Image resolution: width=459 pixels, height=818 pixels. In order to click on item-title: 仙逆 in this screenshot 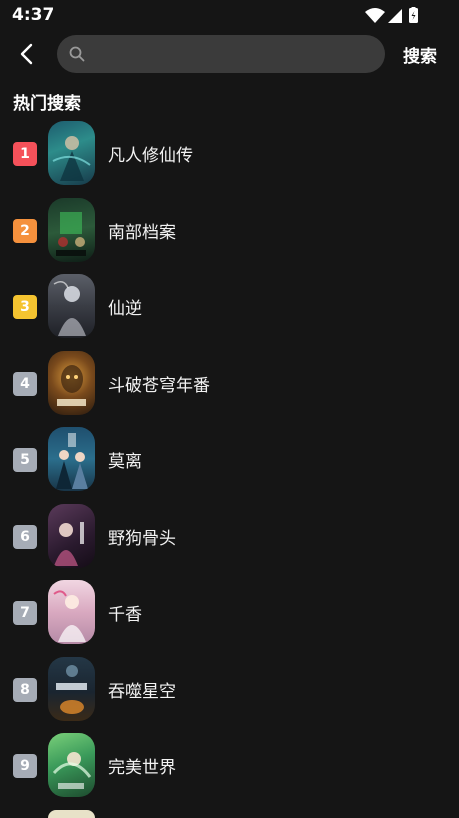, I will do `click(125, 309)`.